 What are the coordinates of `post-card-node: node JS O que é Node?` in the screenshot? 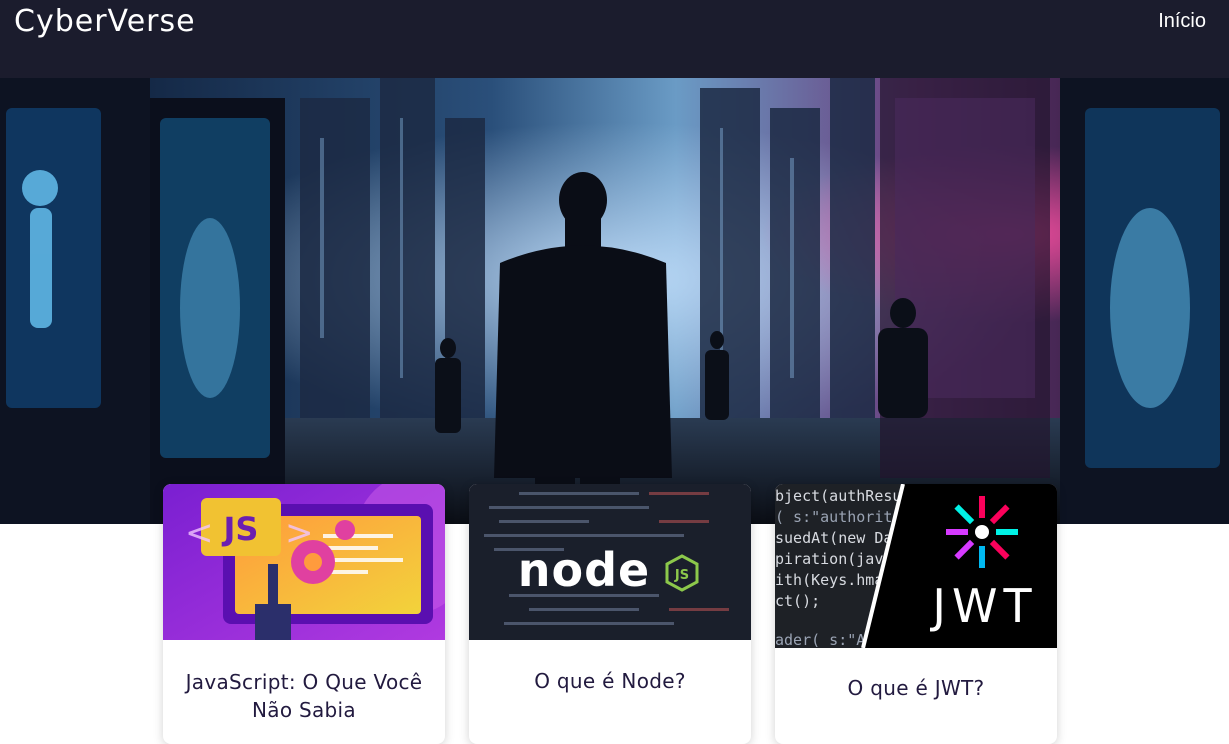 It's located at (610, 614).